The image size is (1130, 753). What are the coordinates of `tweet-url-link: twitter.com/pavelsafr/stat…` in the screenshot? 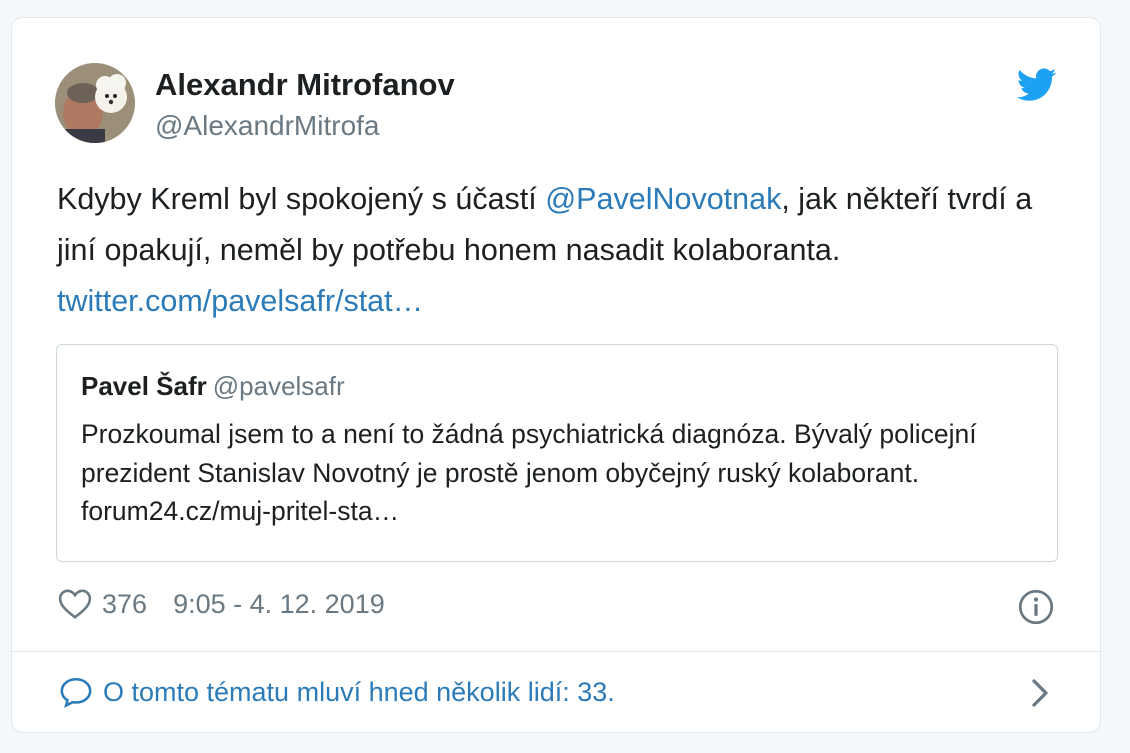 It's located at (240, 301).